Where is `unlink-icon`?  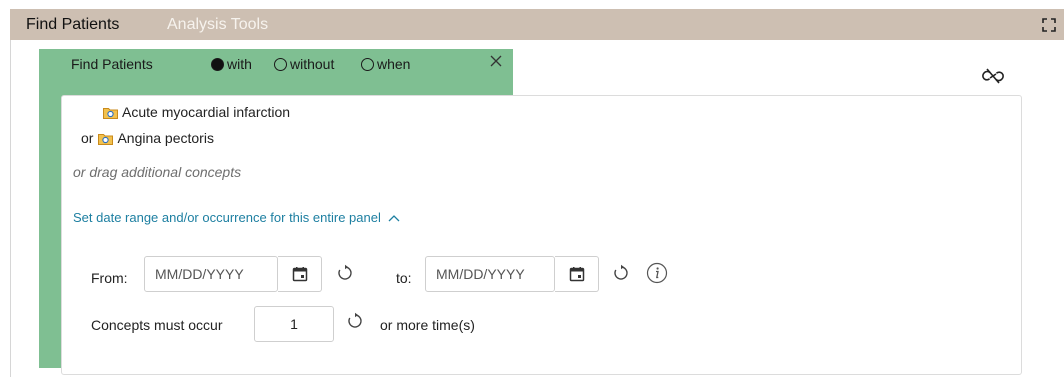 unlink-icon is located at coordinates (993, 76).